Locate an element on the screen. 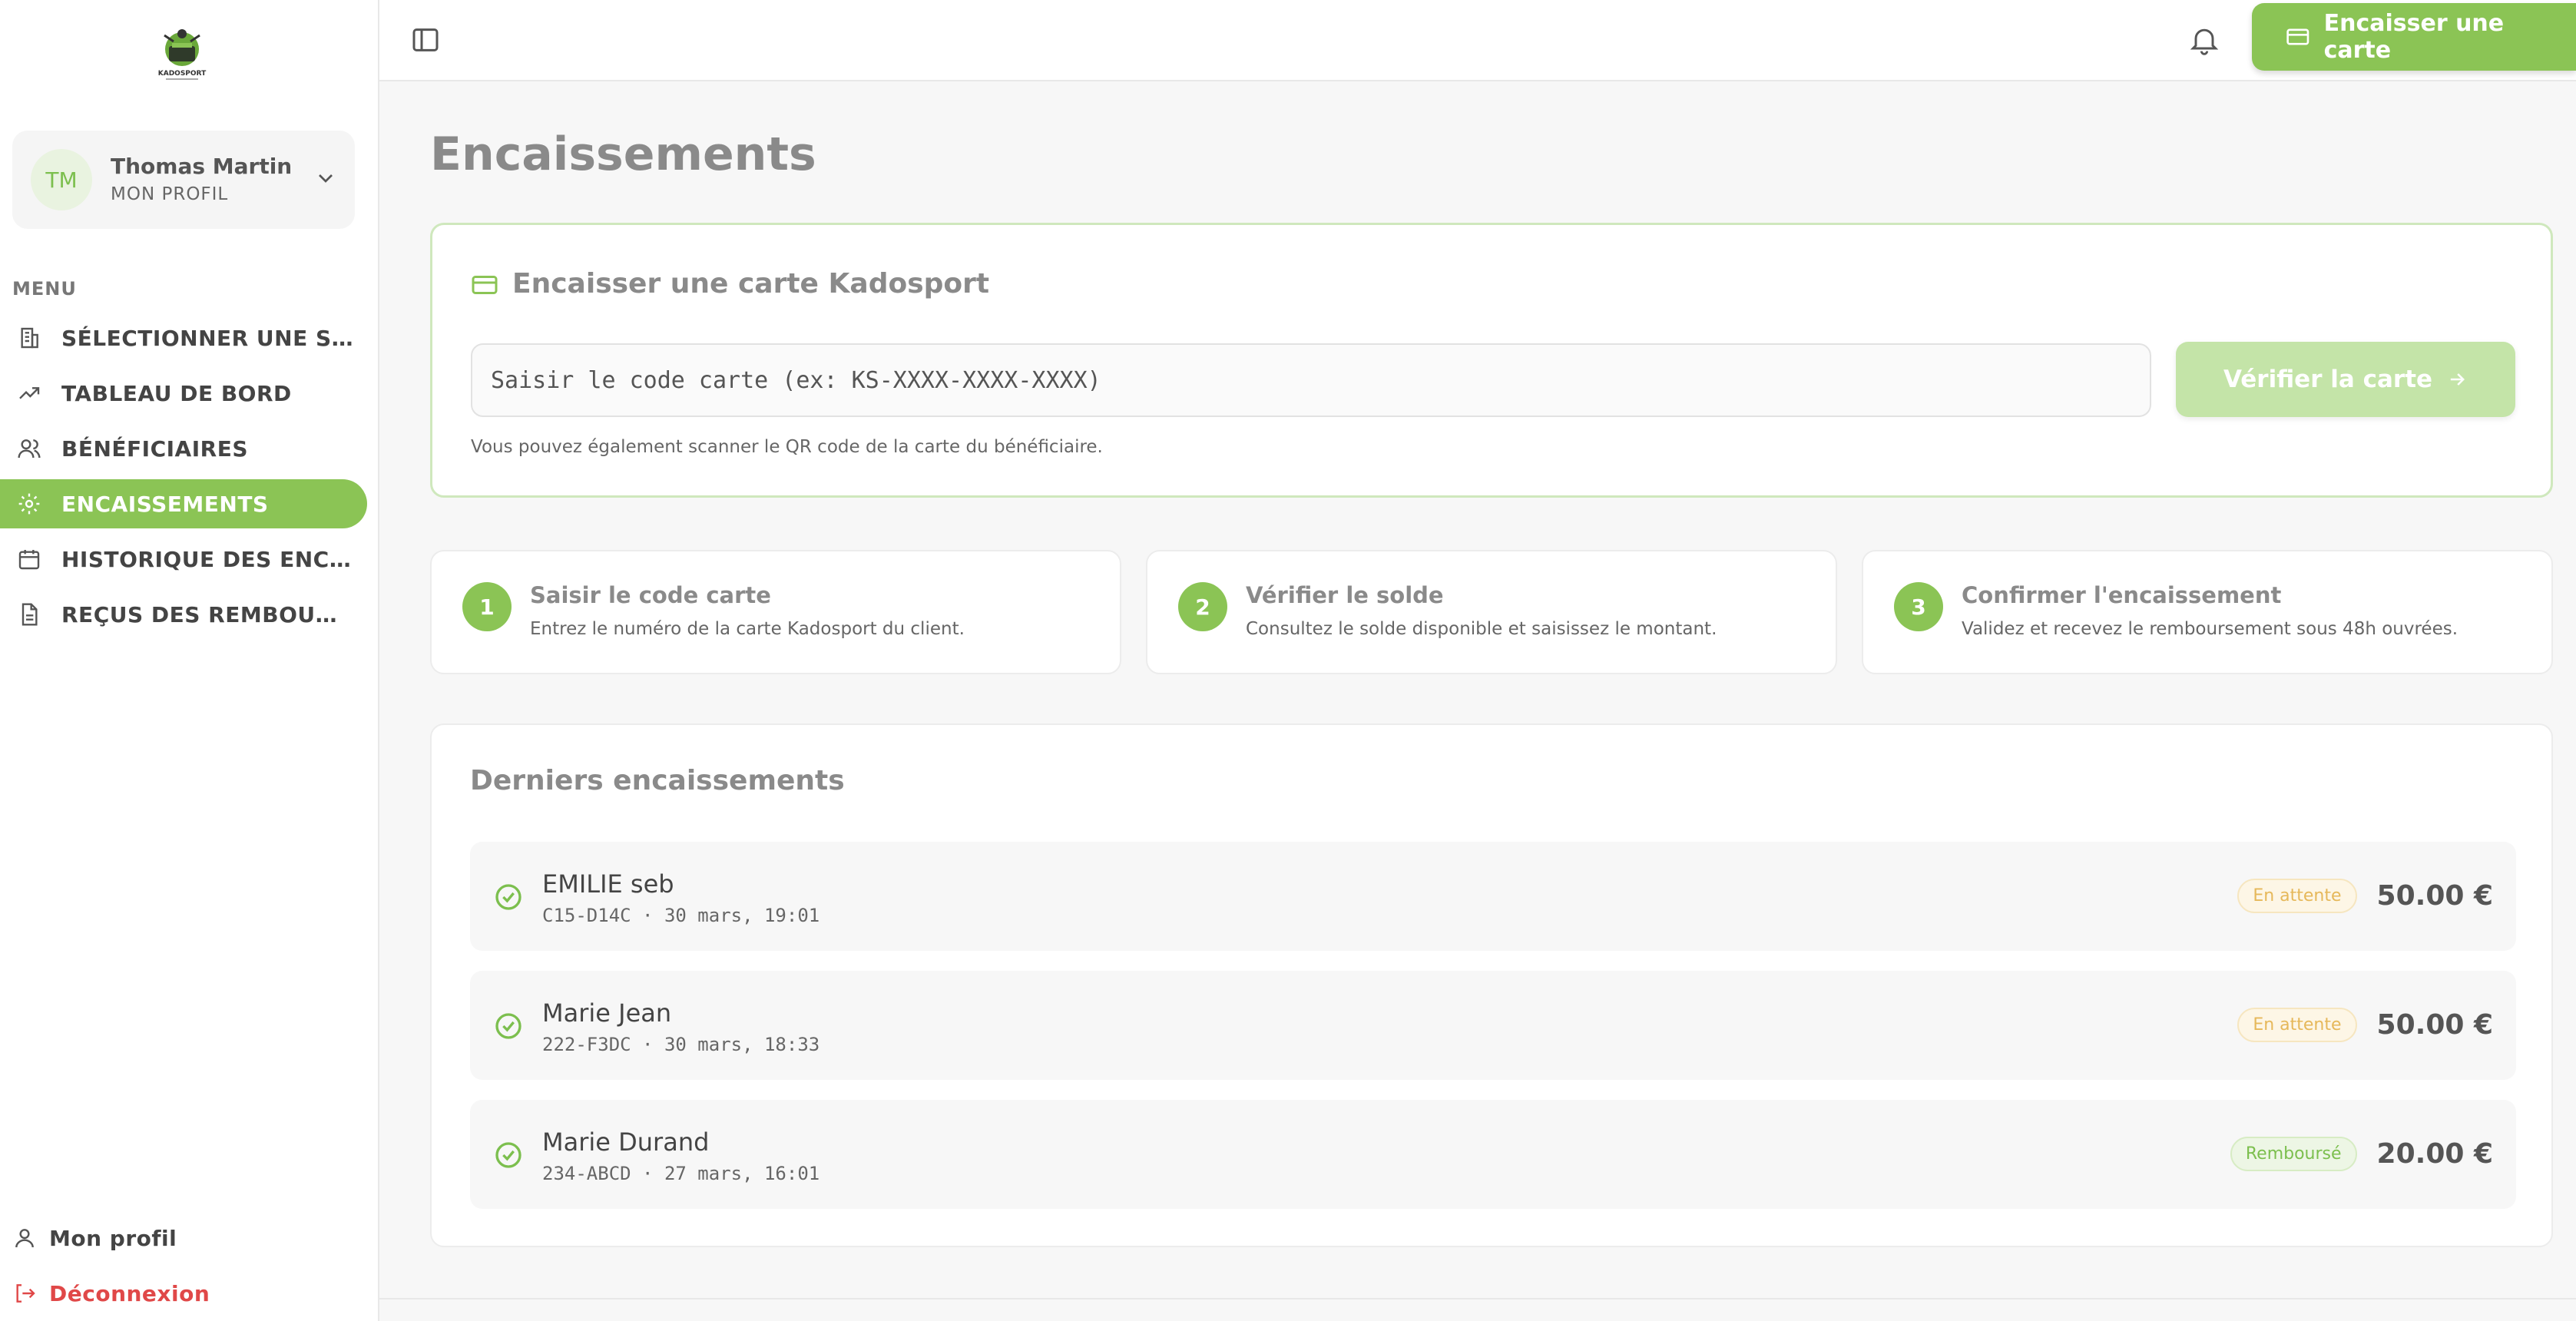 Image resolution: width=2576 pixels, height=1321 pixels. sidebar-item-encaissements: ENCAISSEMENTS is located at coordinates (183, 503).